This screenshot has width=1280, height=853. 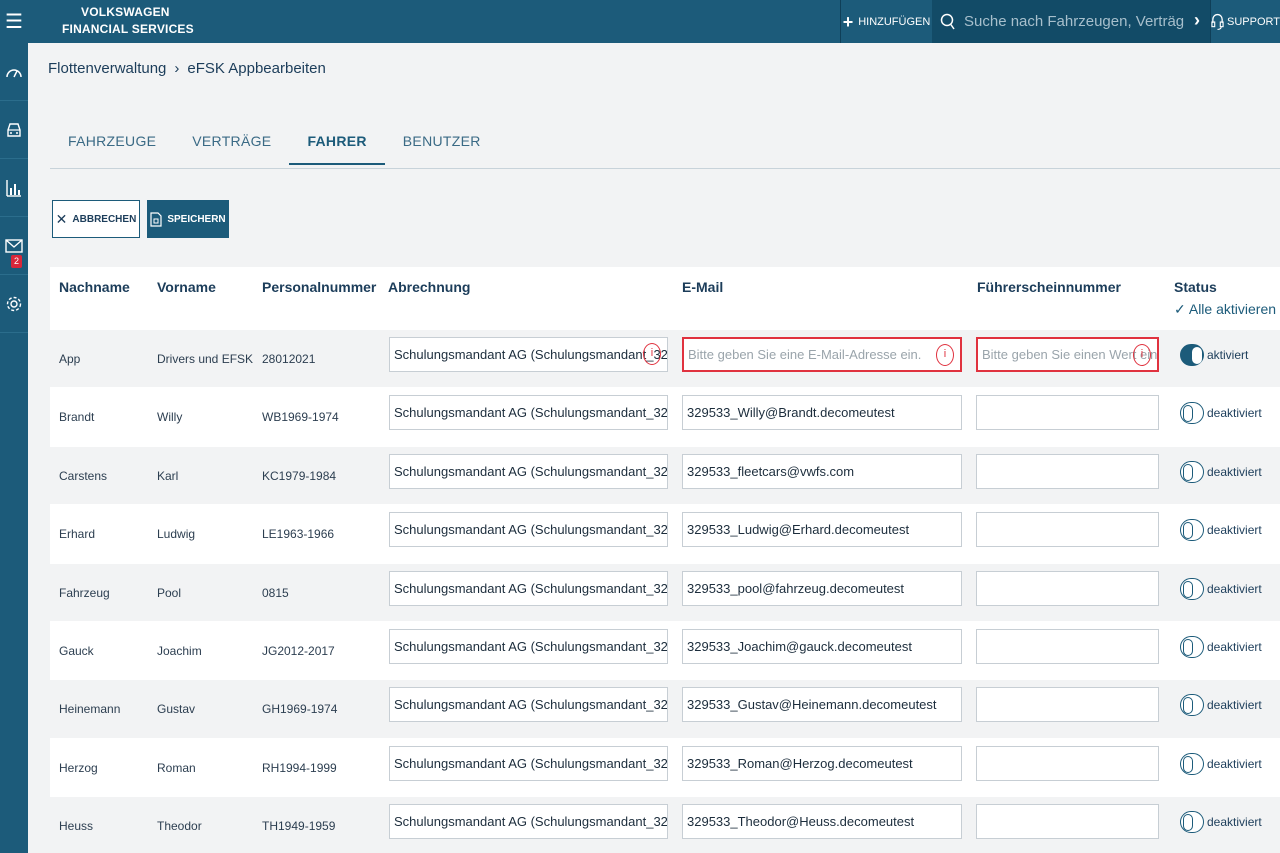 I want to click on cell-personalnummer: LE1963-1966, so click(x=298, y=534).